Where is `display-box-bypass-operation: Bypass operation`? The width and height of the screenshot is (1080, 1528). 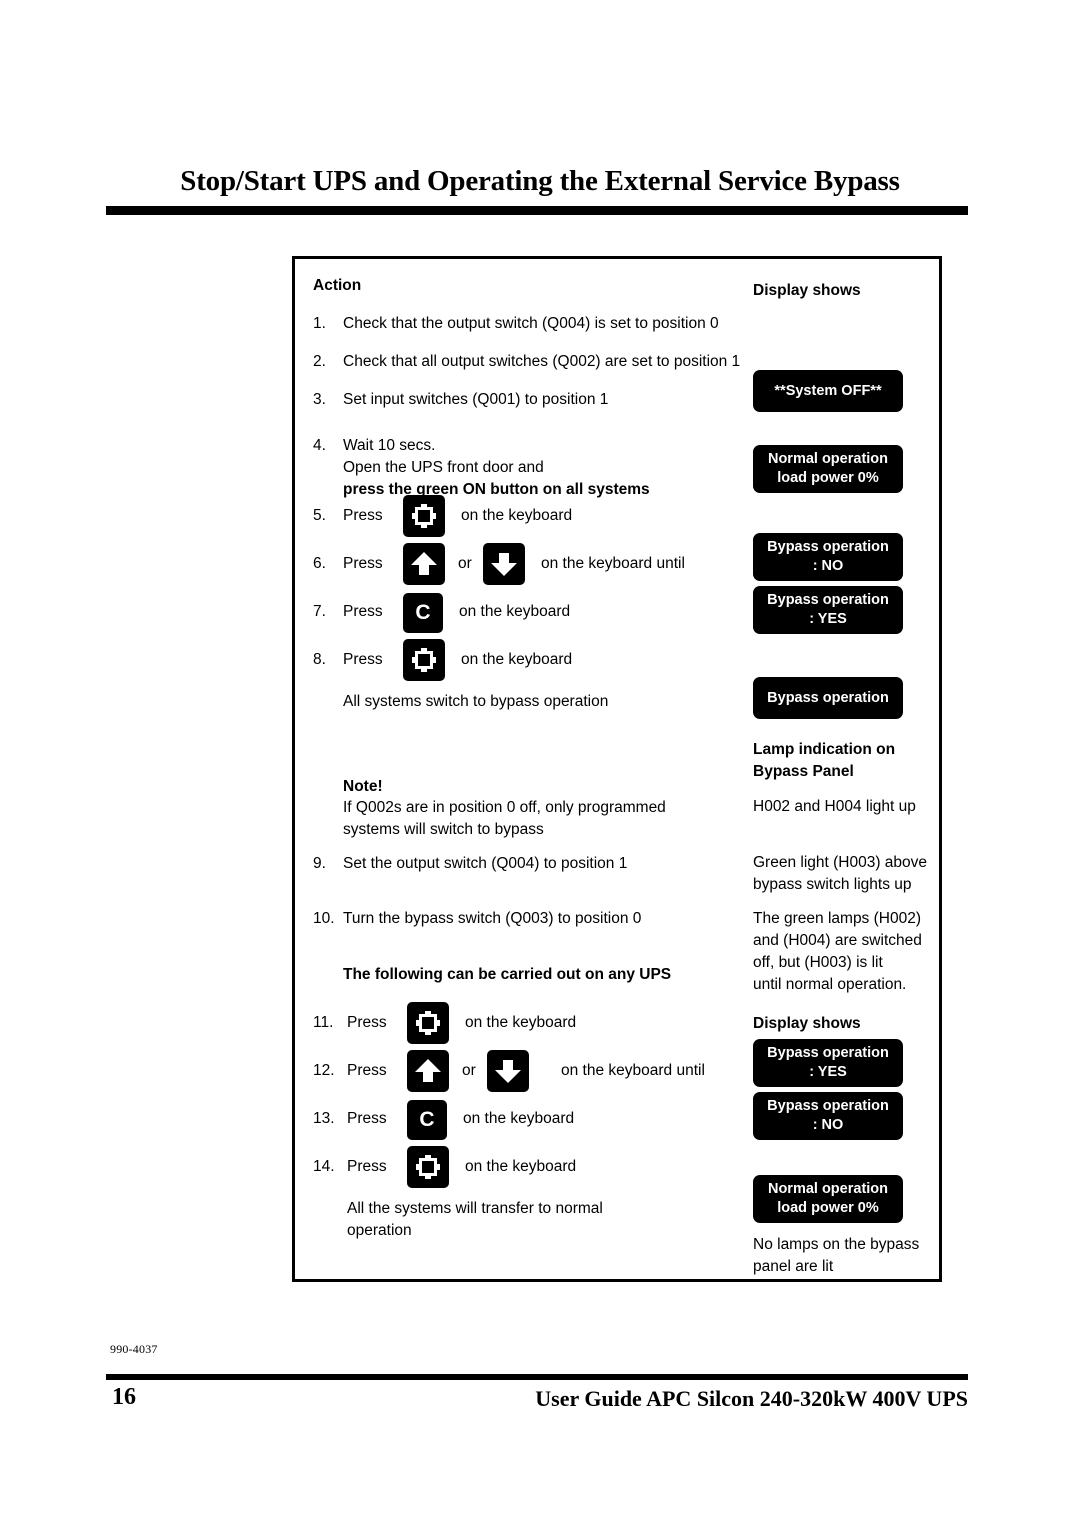 display-box-bypass-operation: Bypass operation is located at coordinates (828, 698).